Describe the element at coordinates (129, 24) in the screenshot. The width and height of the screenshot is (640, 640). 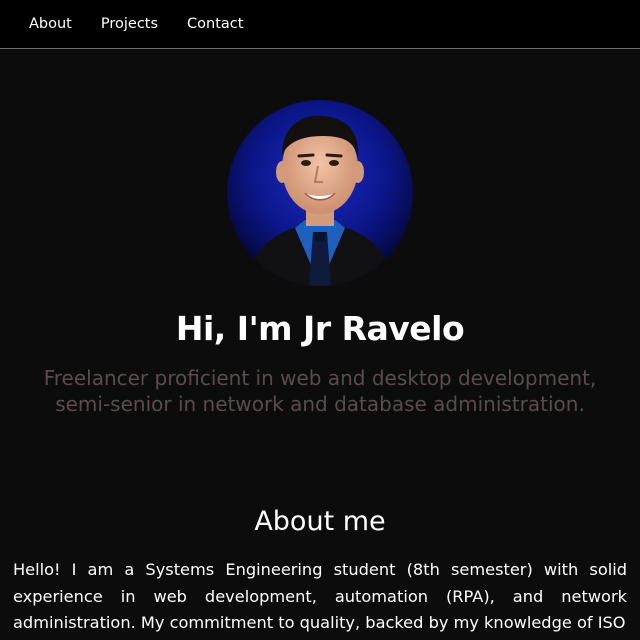
I see `nav-link-projects: Projects` at that location.